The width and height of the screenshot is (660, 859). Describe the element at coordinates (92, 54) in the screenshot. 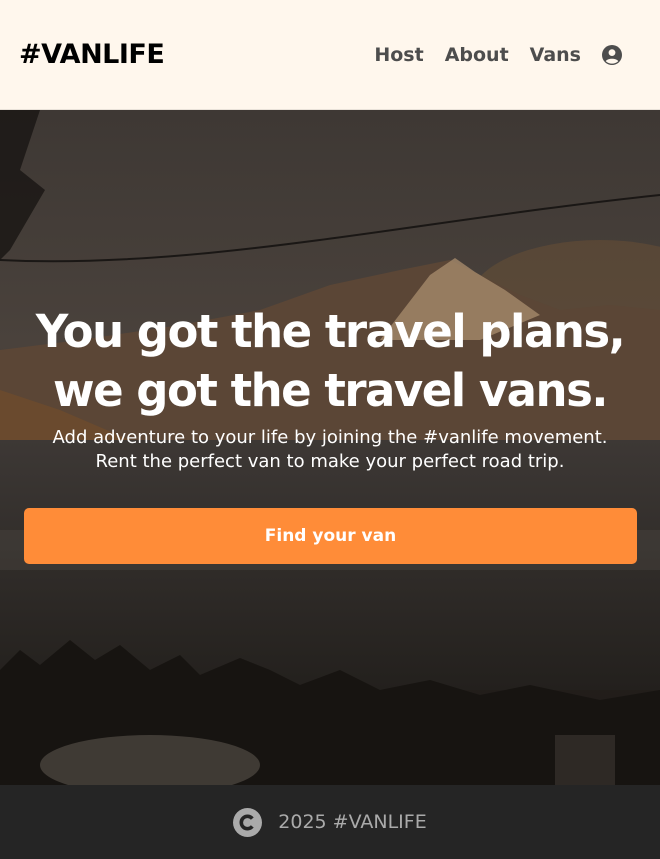

I see `site-logo: #VANLIFE` at that location.